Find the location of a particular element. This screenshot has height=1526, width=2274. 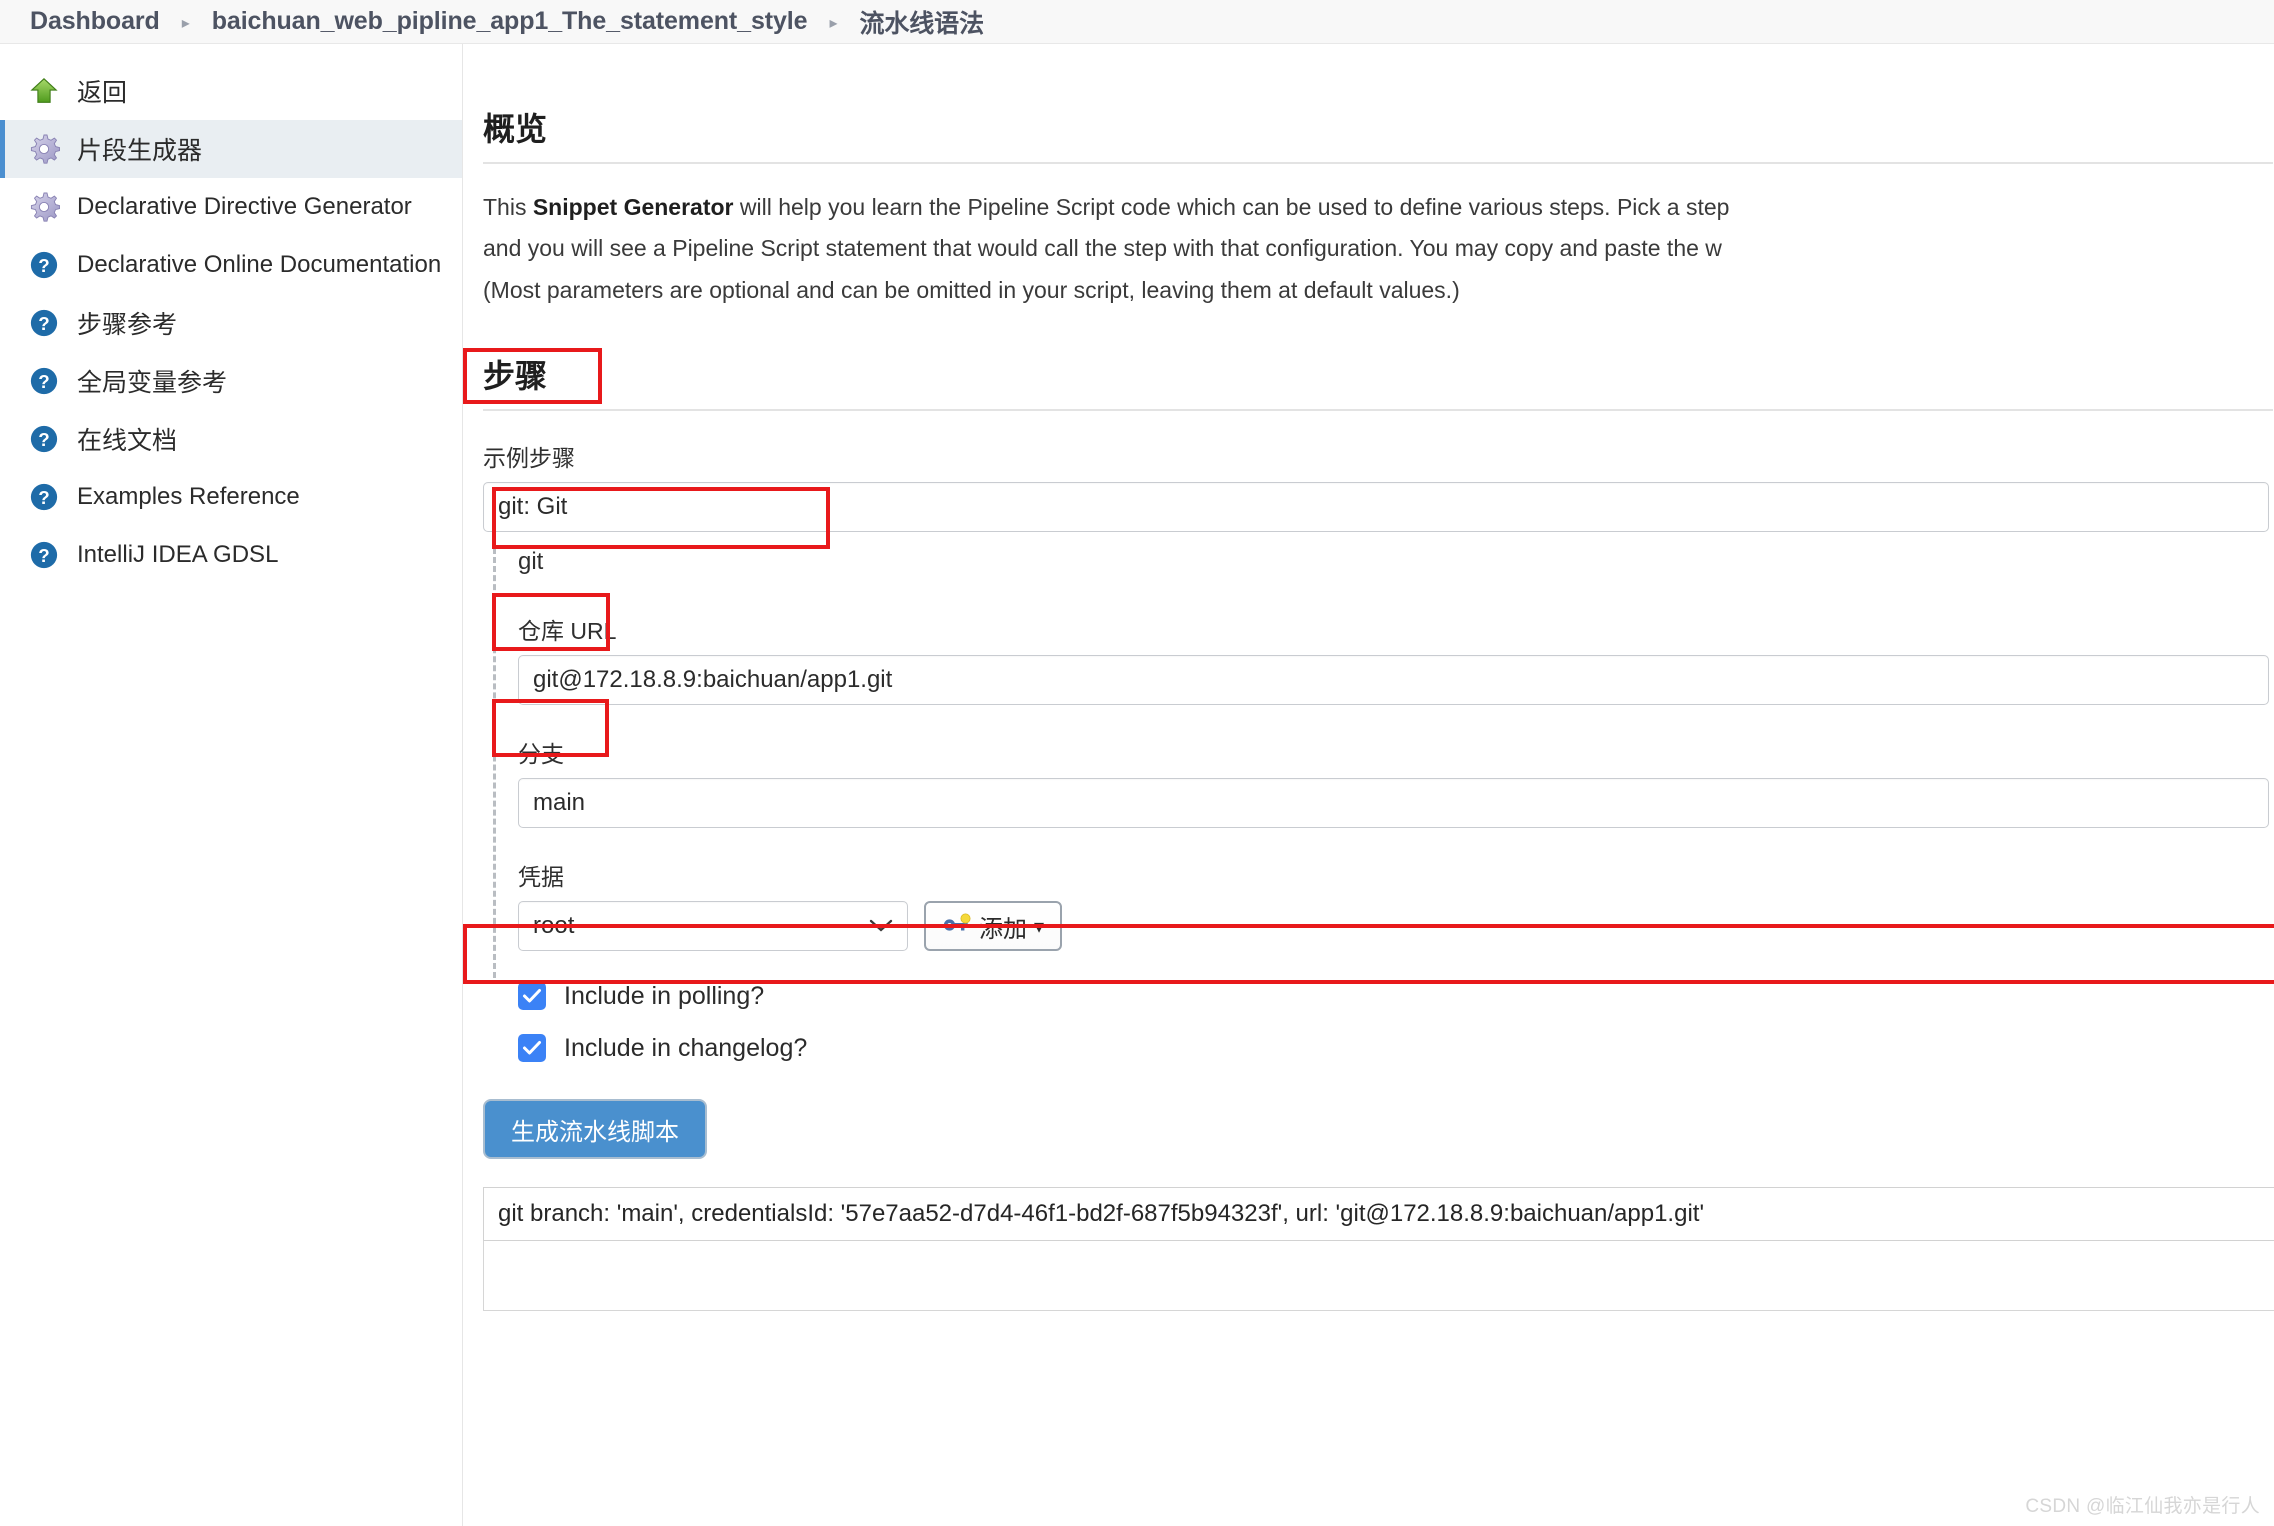

sidebar-item-global-variable-reference: ? 全局变量参考 is located at coordinates (231, 381).